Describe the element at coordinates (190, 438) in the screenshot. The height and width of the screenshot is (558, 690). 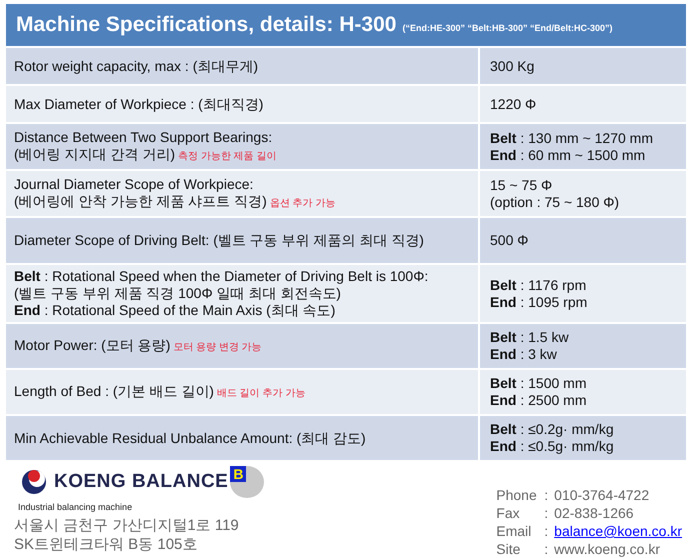
I see `spec-label: Min Achievable Residual Unbalance Amount: (최대 감도)` at that location.